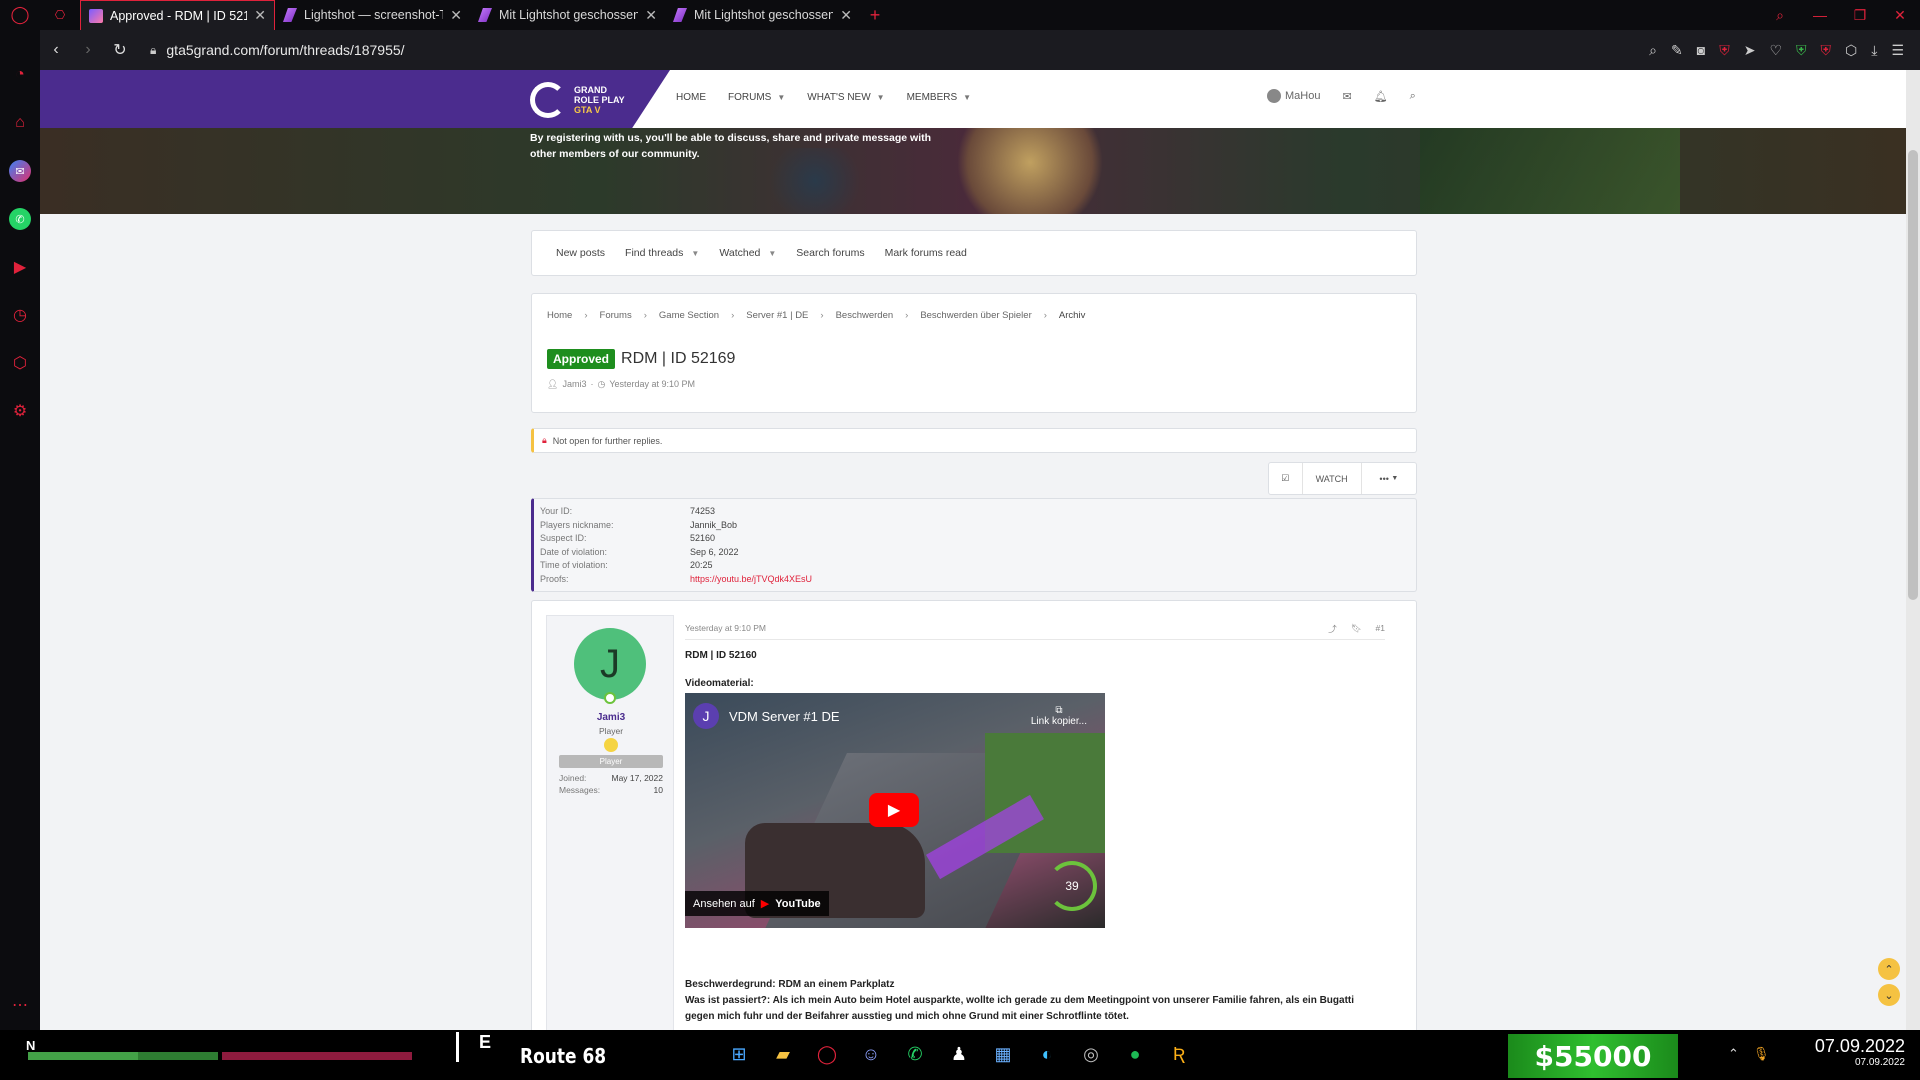  I want to click on nav-whats-new: WHAT'S NEW ▼, so click(845, 97).